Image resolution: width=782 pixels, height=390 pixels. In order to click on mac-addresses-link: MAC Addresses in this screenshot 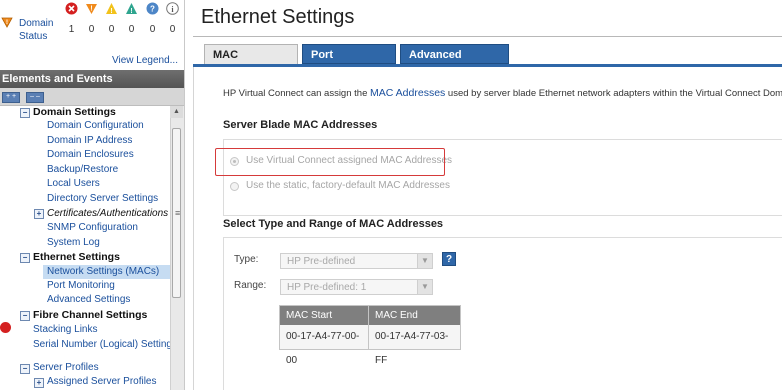, I will do `click(407, 93)`.